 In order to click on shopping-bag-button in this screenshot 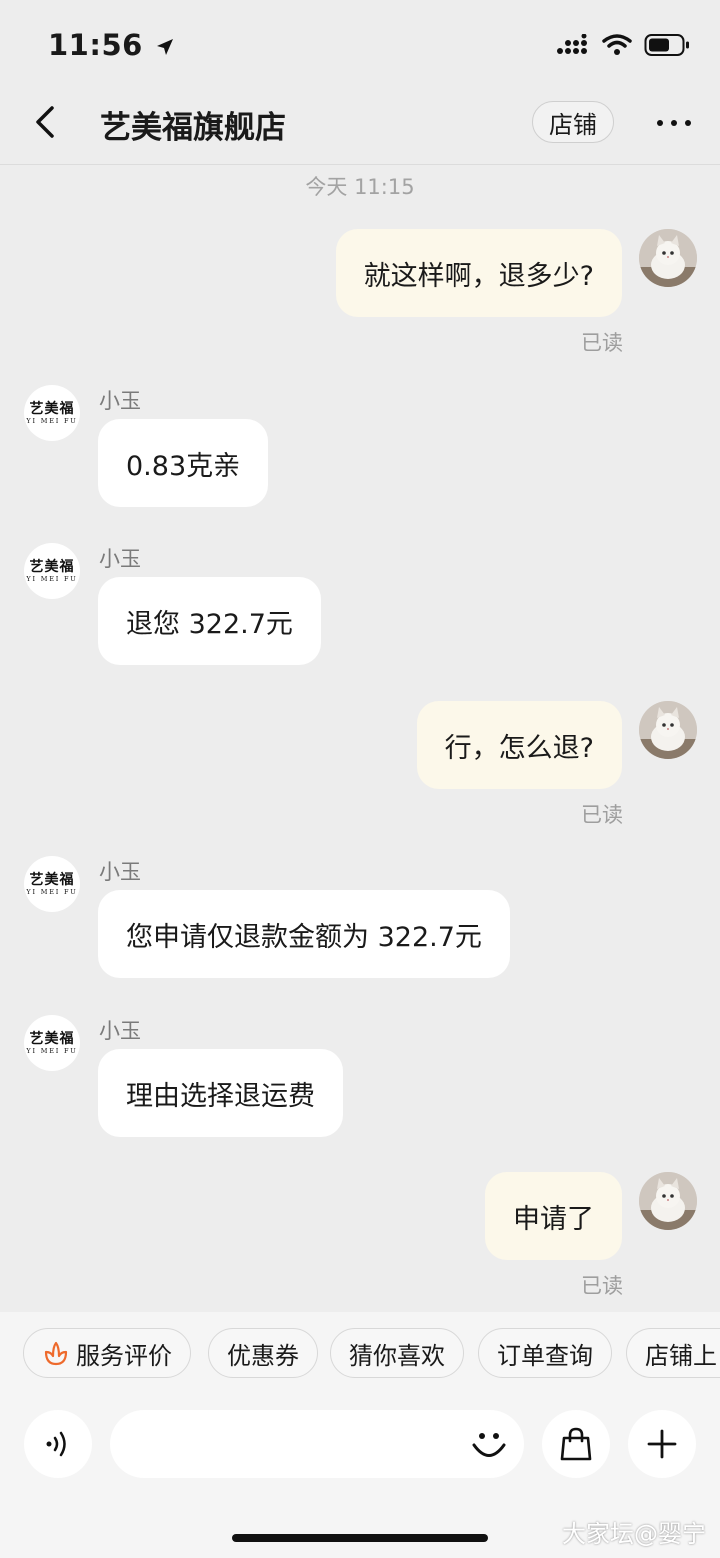, I will do `click(576, 1444)`.